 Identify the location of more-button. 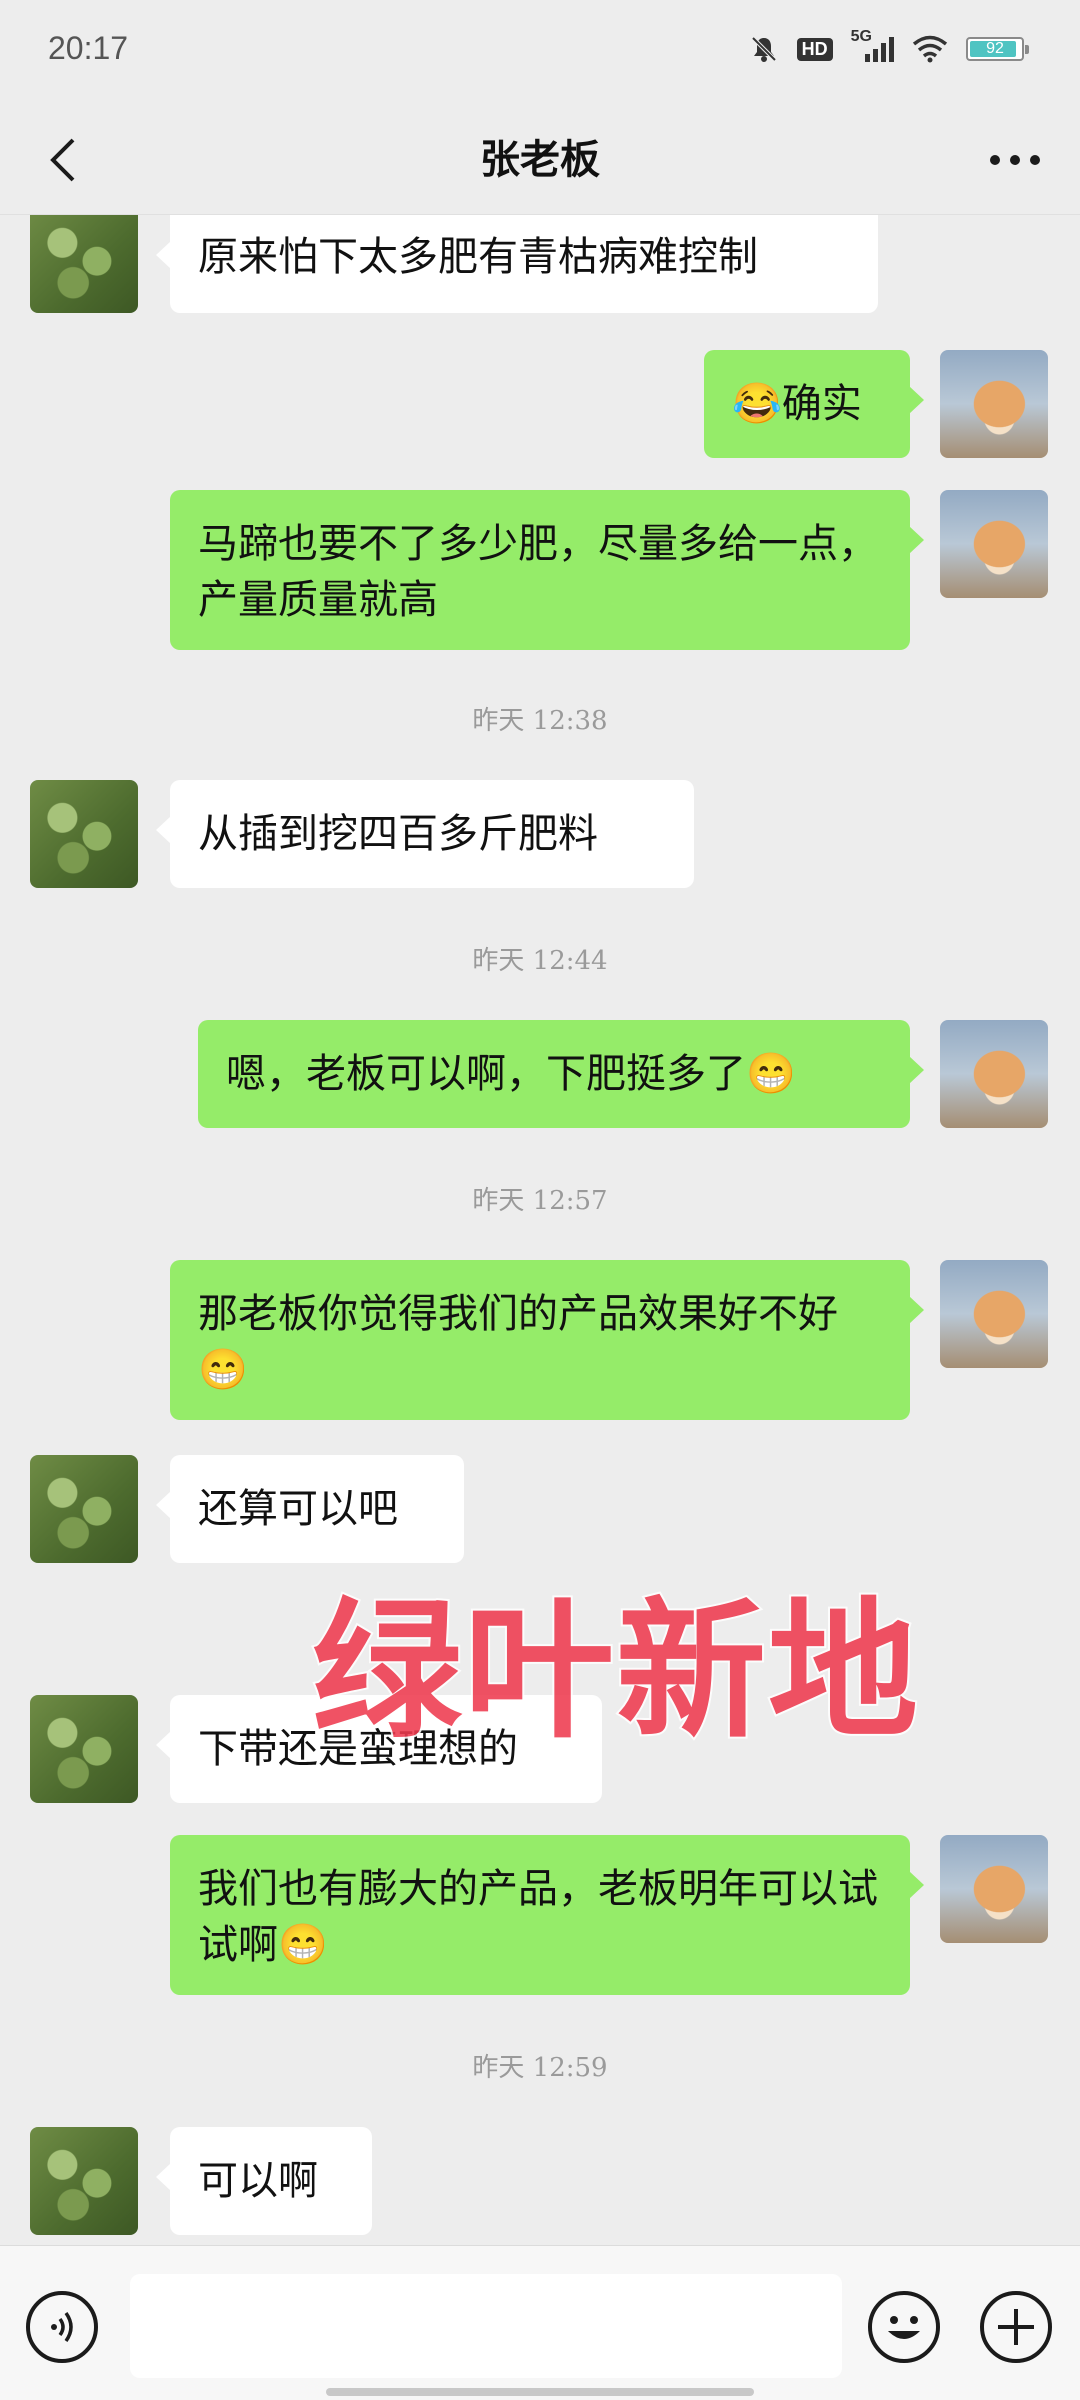
(1015, 160).